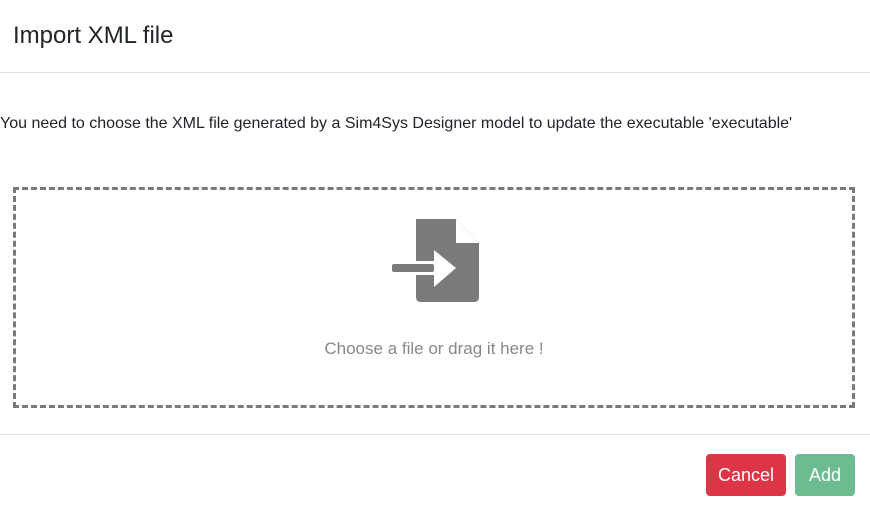 This screenshot has height=507, width=870. Describe the element at coordinates (435, 470) in the screenshot. I see `modal-footer: Cancel Add` at that location.